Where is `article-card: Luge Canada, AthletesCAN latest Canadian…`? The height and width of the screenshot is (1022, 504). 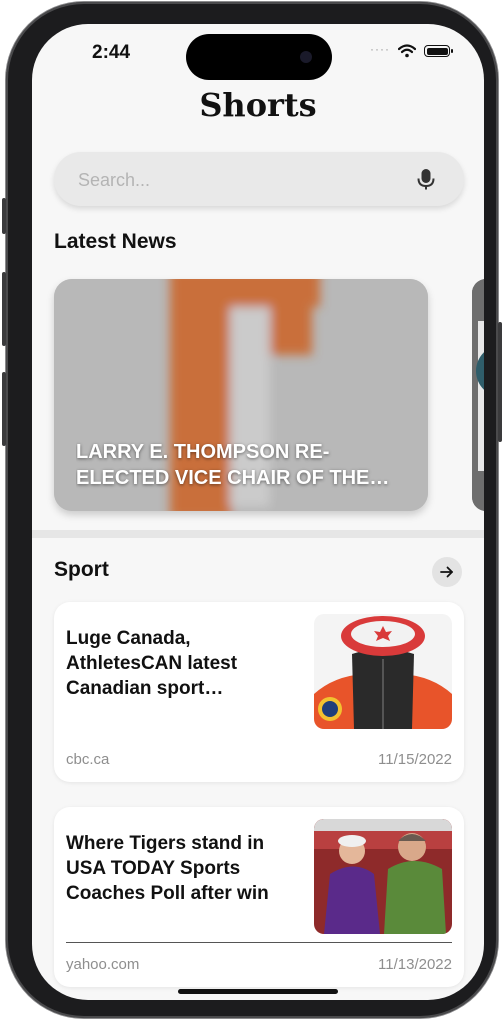
article-card: Luge Canada, AthletesCAN latest Canadian… is located at coordinates (259, 692).